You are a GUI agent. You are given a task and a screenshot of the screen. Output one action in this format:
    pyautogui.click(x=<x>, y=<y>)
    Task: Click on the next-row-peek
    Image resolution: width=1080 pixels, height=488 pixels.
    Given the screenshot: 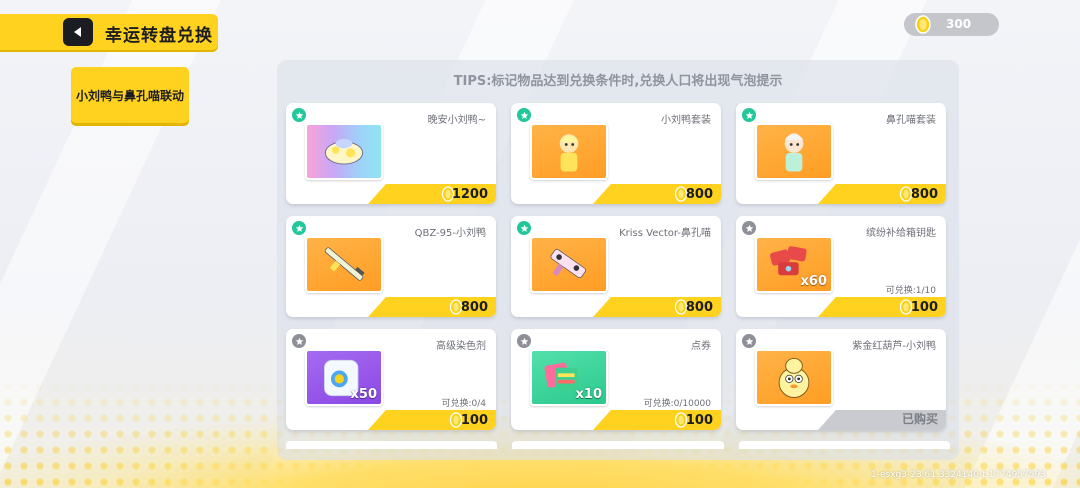 What is the action you would take?
    pyautogui.click(x=618, y=445)
    